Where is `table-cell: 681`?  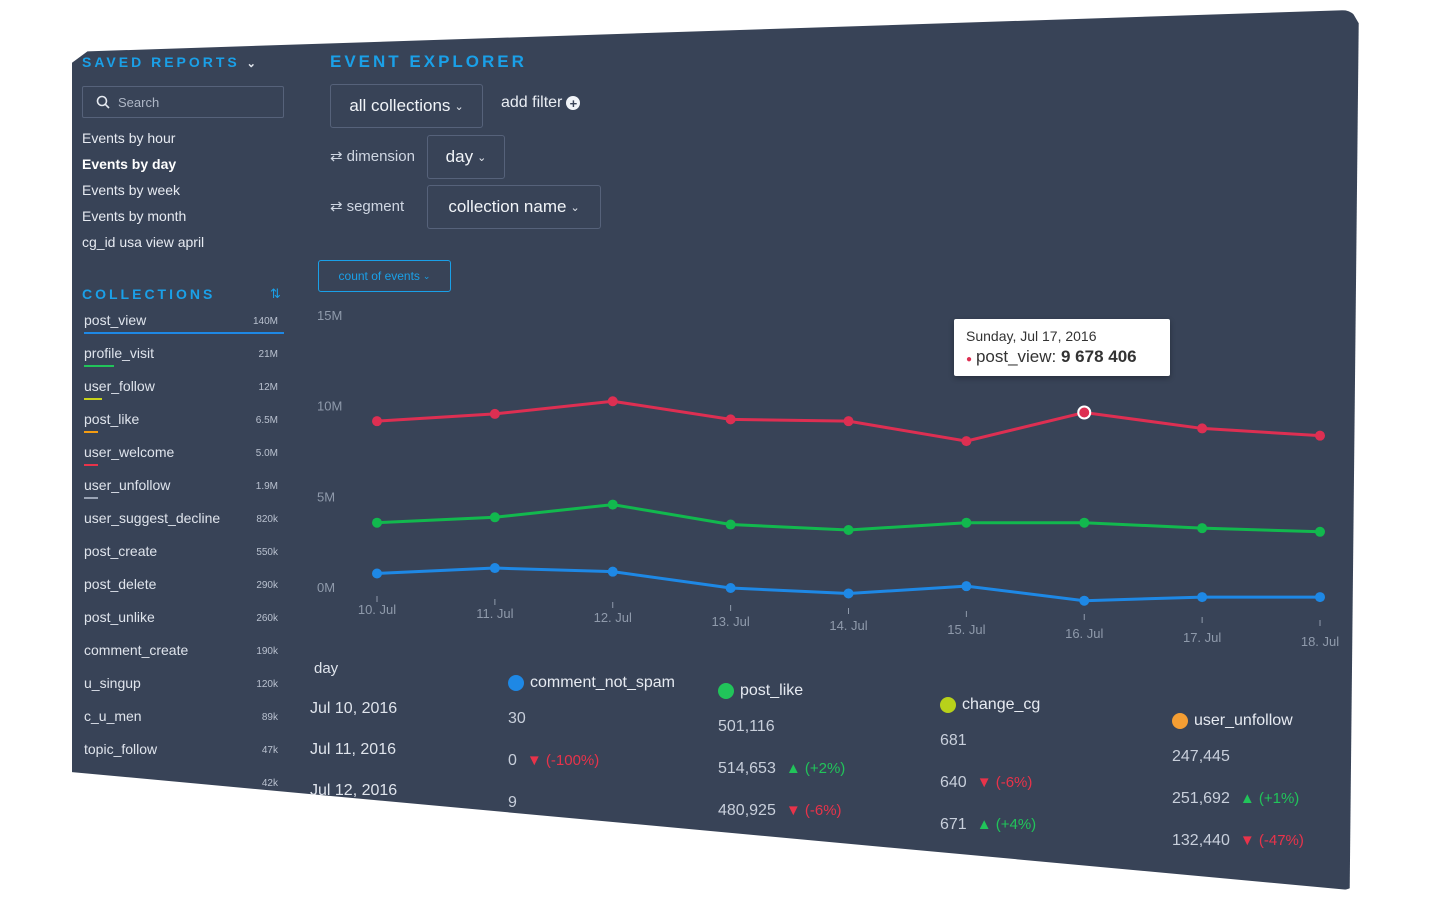 table-cell: 681 is located at coordinates (953, 741).